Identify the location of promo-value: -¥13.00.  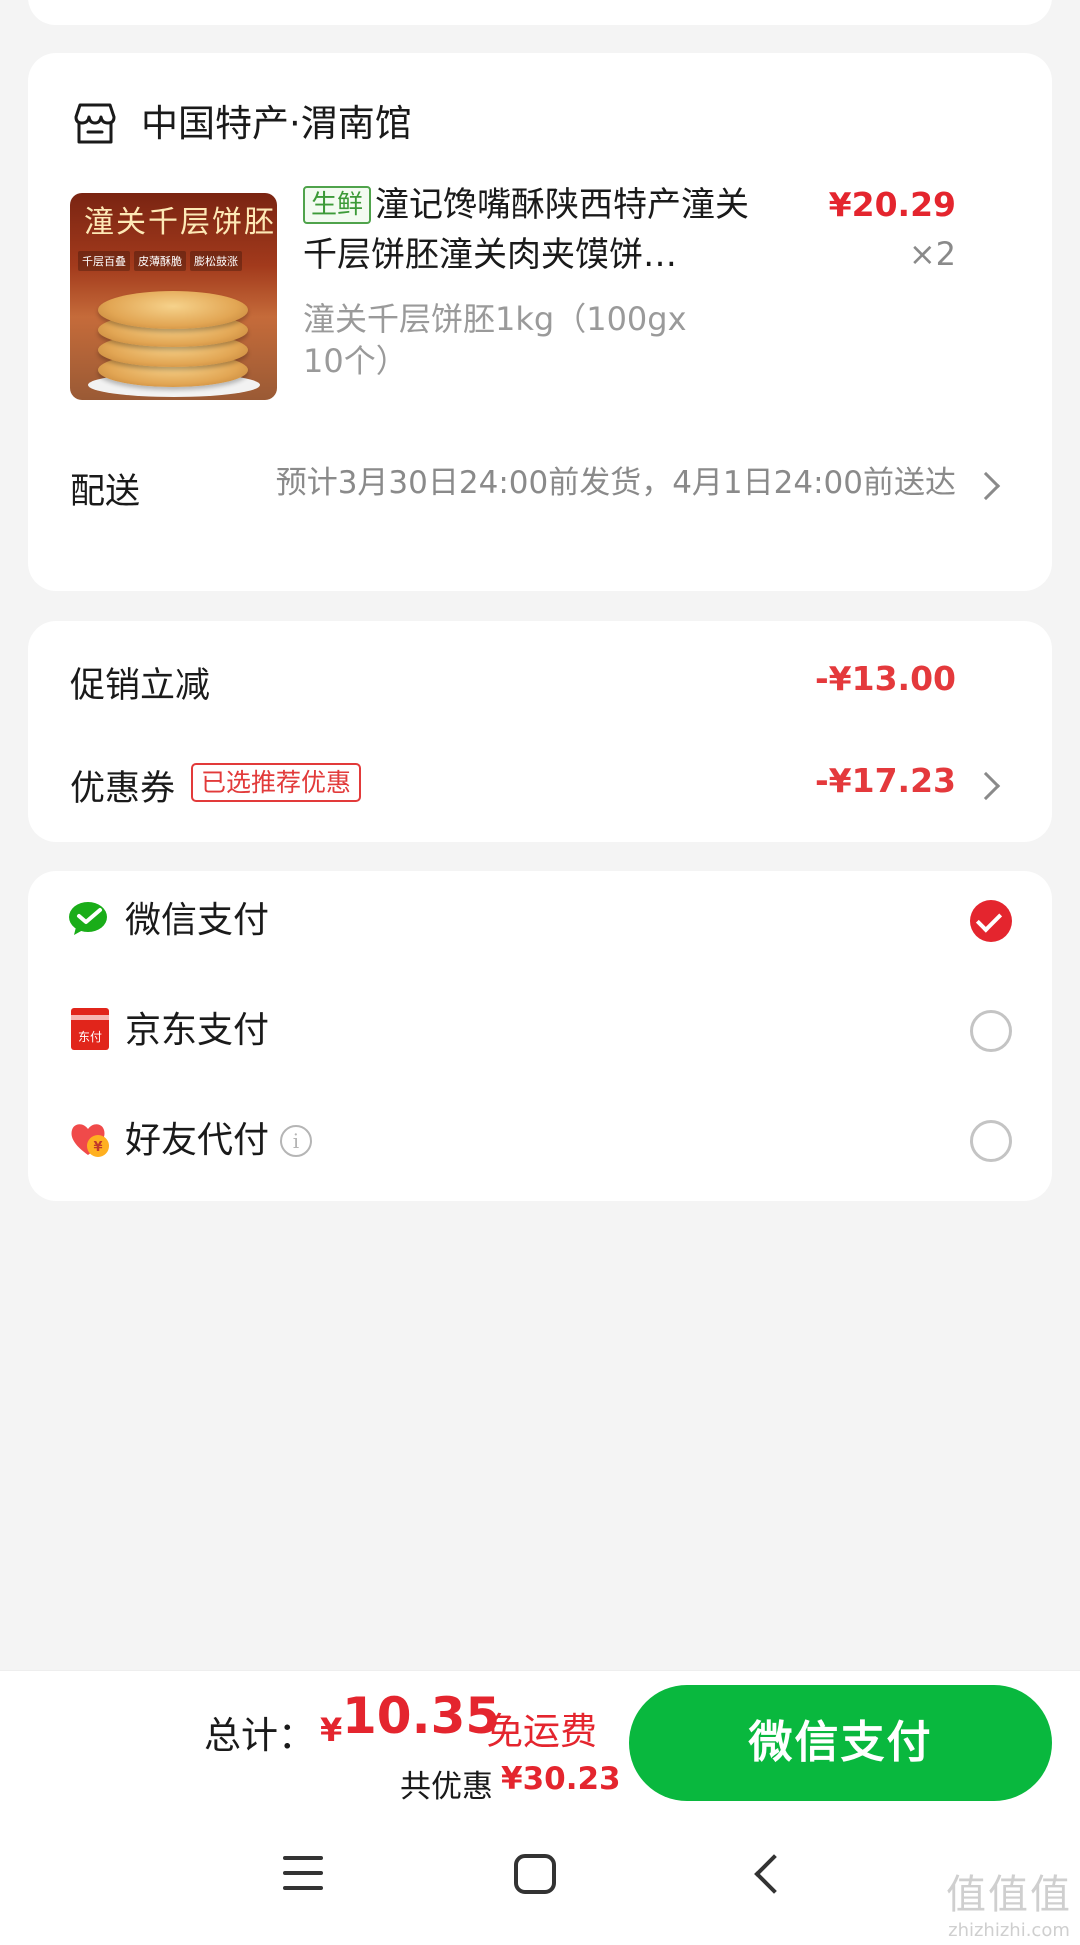
(885, 678).